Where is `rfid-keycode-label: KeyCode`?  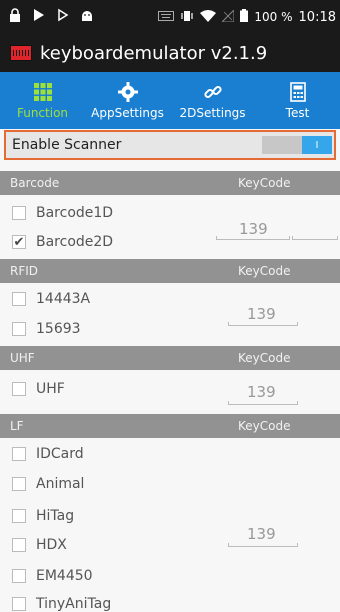 rfid-keycode-label: KeyCode is located at coordinates (264, 271).